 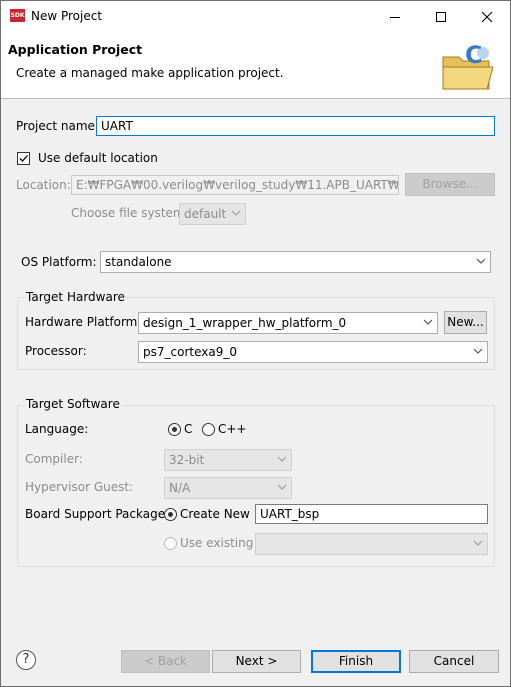 I want to click on close-icon, so click(x=487, y=16).